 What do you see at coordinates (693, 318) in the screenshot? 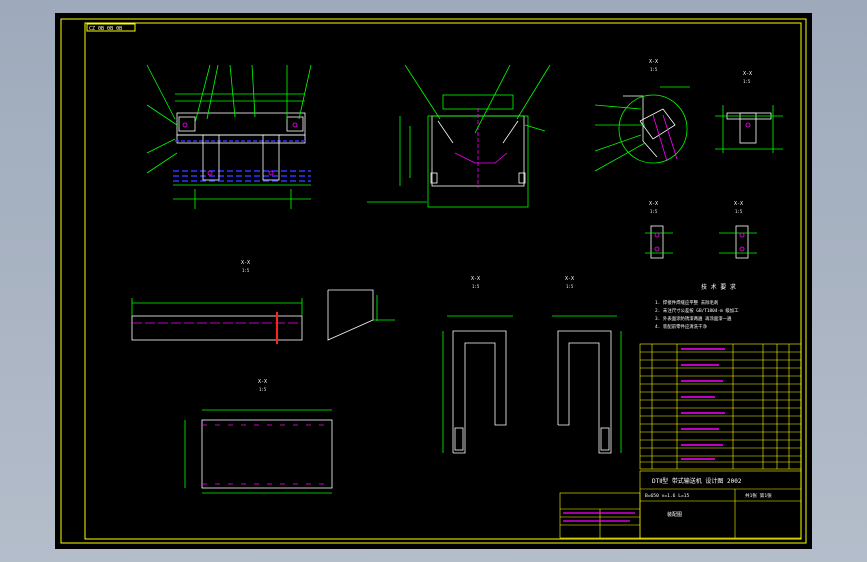
I see `tech-req-line: 3. 外表面涂防锈漆两遍 再涂面漆一遍` at bounding box center [693, 318].